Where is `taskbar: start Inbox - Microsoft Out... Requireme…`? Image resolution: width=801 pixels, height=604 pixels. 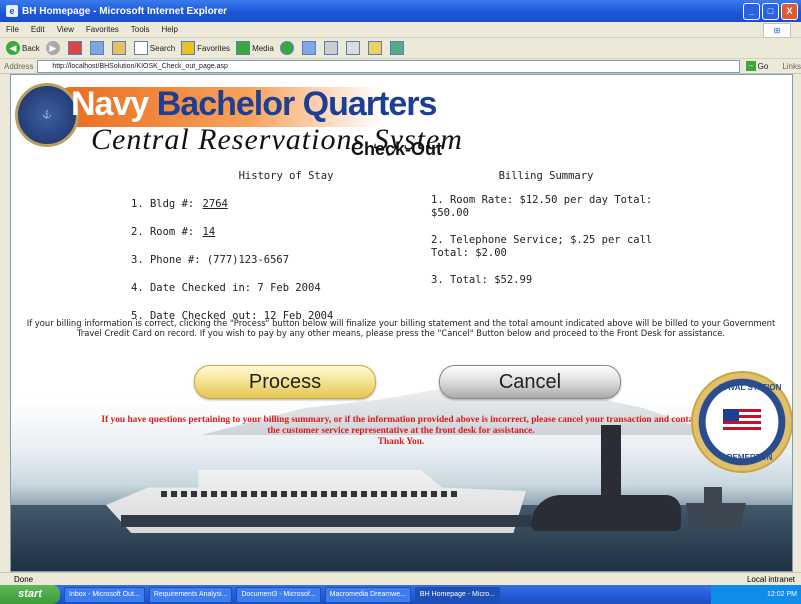
taskbar: start Inbox - Microsoft Out... Requireme… is located at coordinates (400, 594).